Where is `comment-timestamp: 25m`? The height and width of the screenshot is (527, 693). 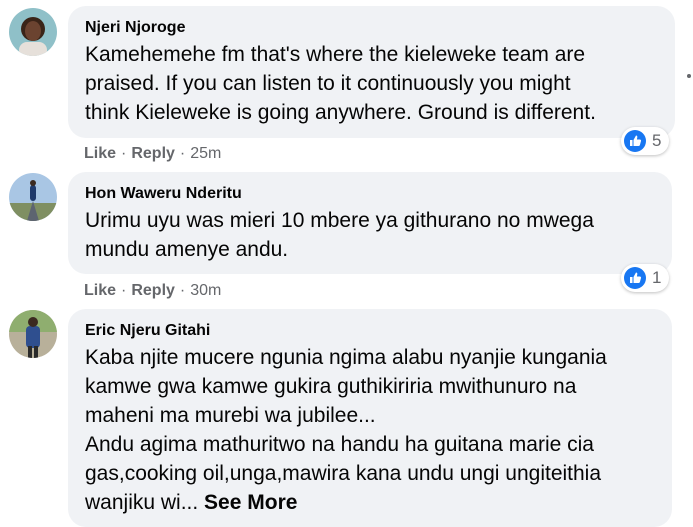
comment-timestamp: 25m is located at coordinates (205, 153).